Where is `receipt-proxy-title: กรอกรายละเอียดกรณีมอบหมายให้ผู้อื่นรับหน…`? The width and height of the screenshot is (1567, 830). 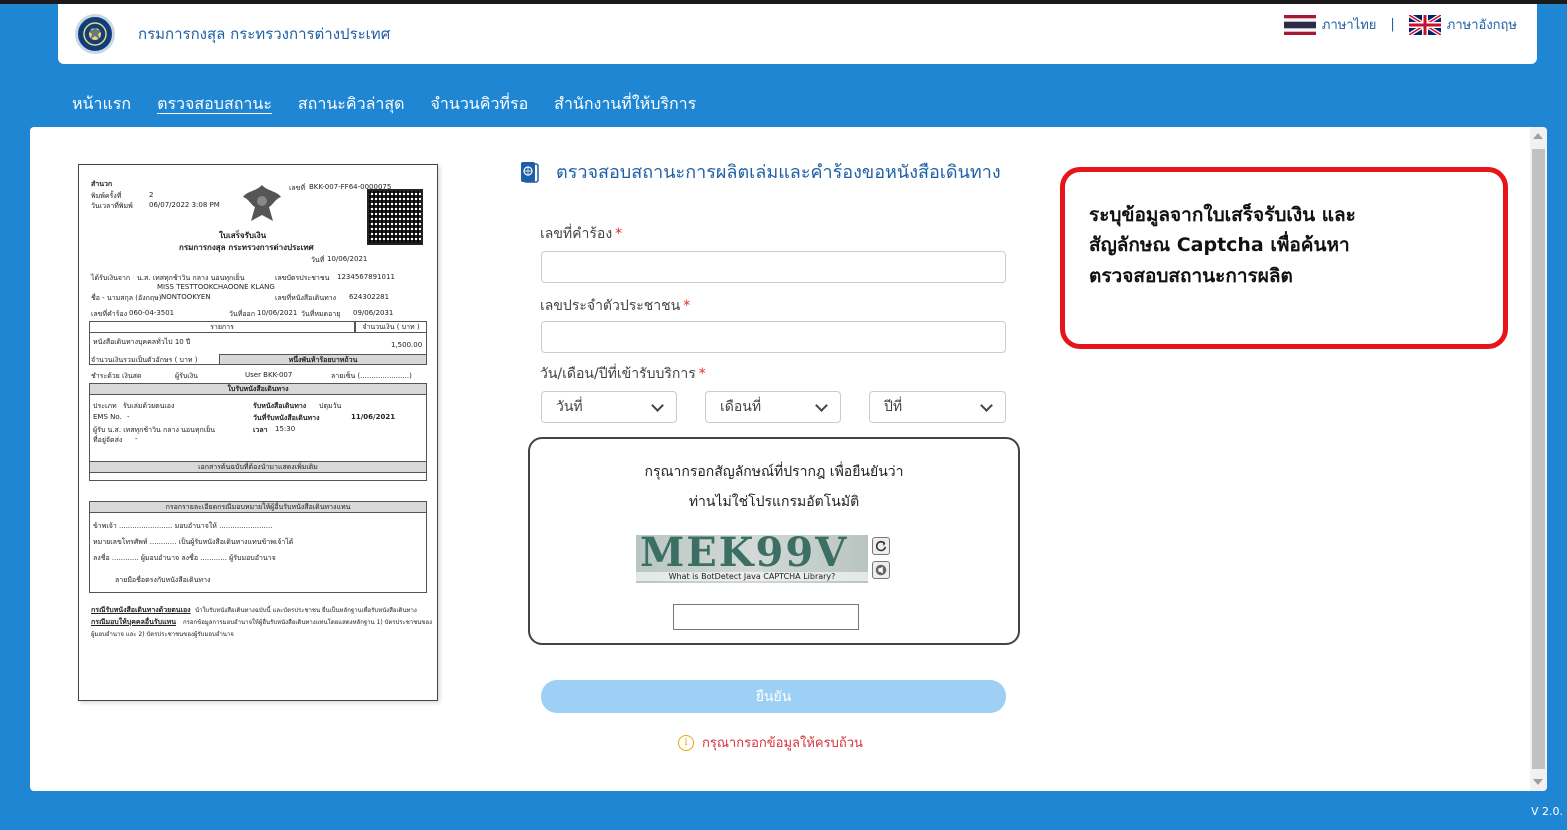
receipt-proxy-title: กรอกรายละเอียดกรณีมอบหมายให้ผู้อื่นรับหน… is located at coordinates (258, 507).